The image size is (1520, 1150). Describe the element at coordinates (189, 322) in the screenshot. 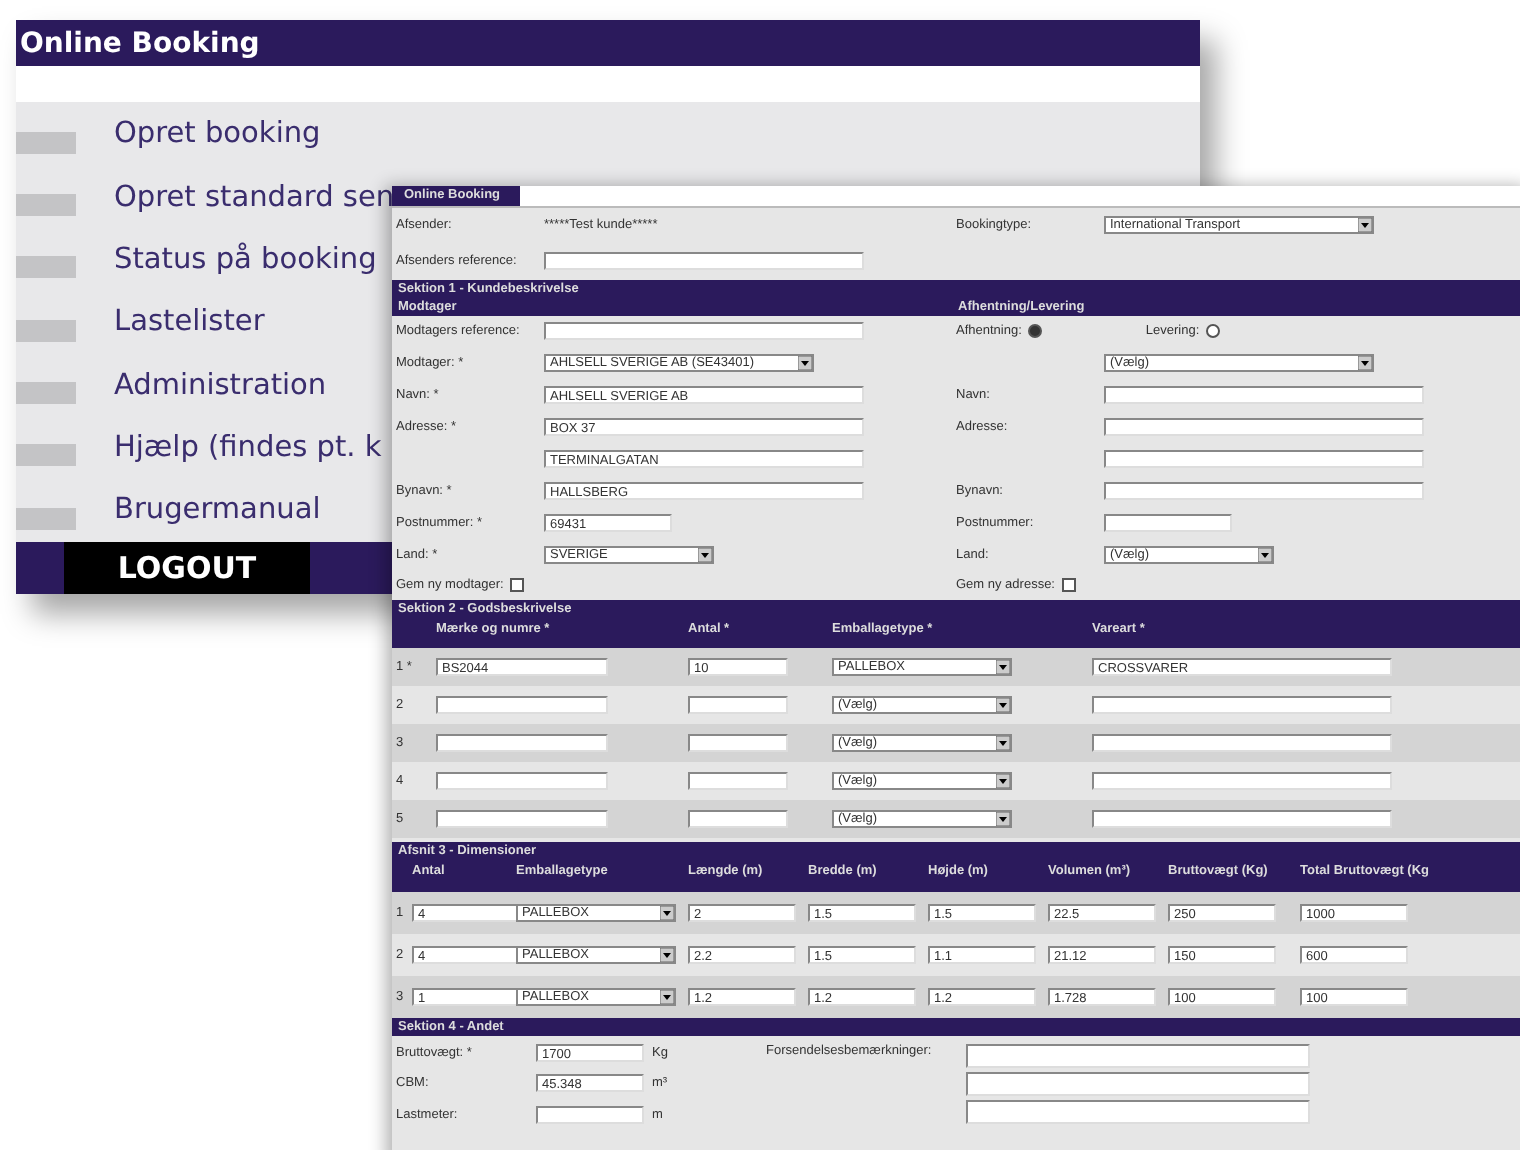

I see `menu-item: Lastelister` at that location.